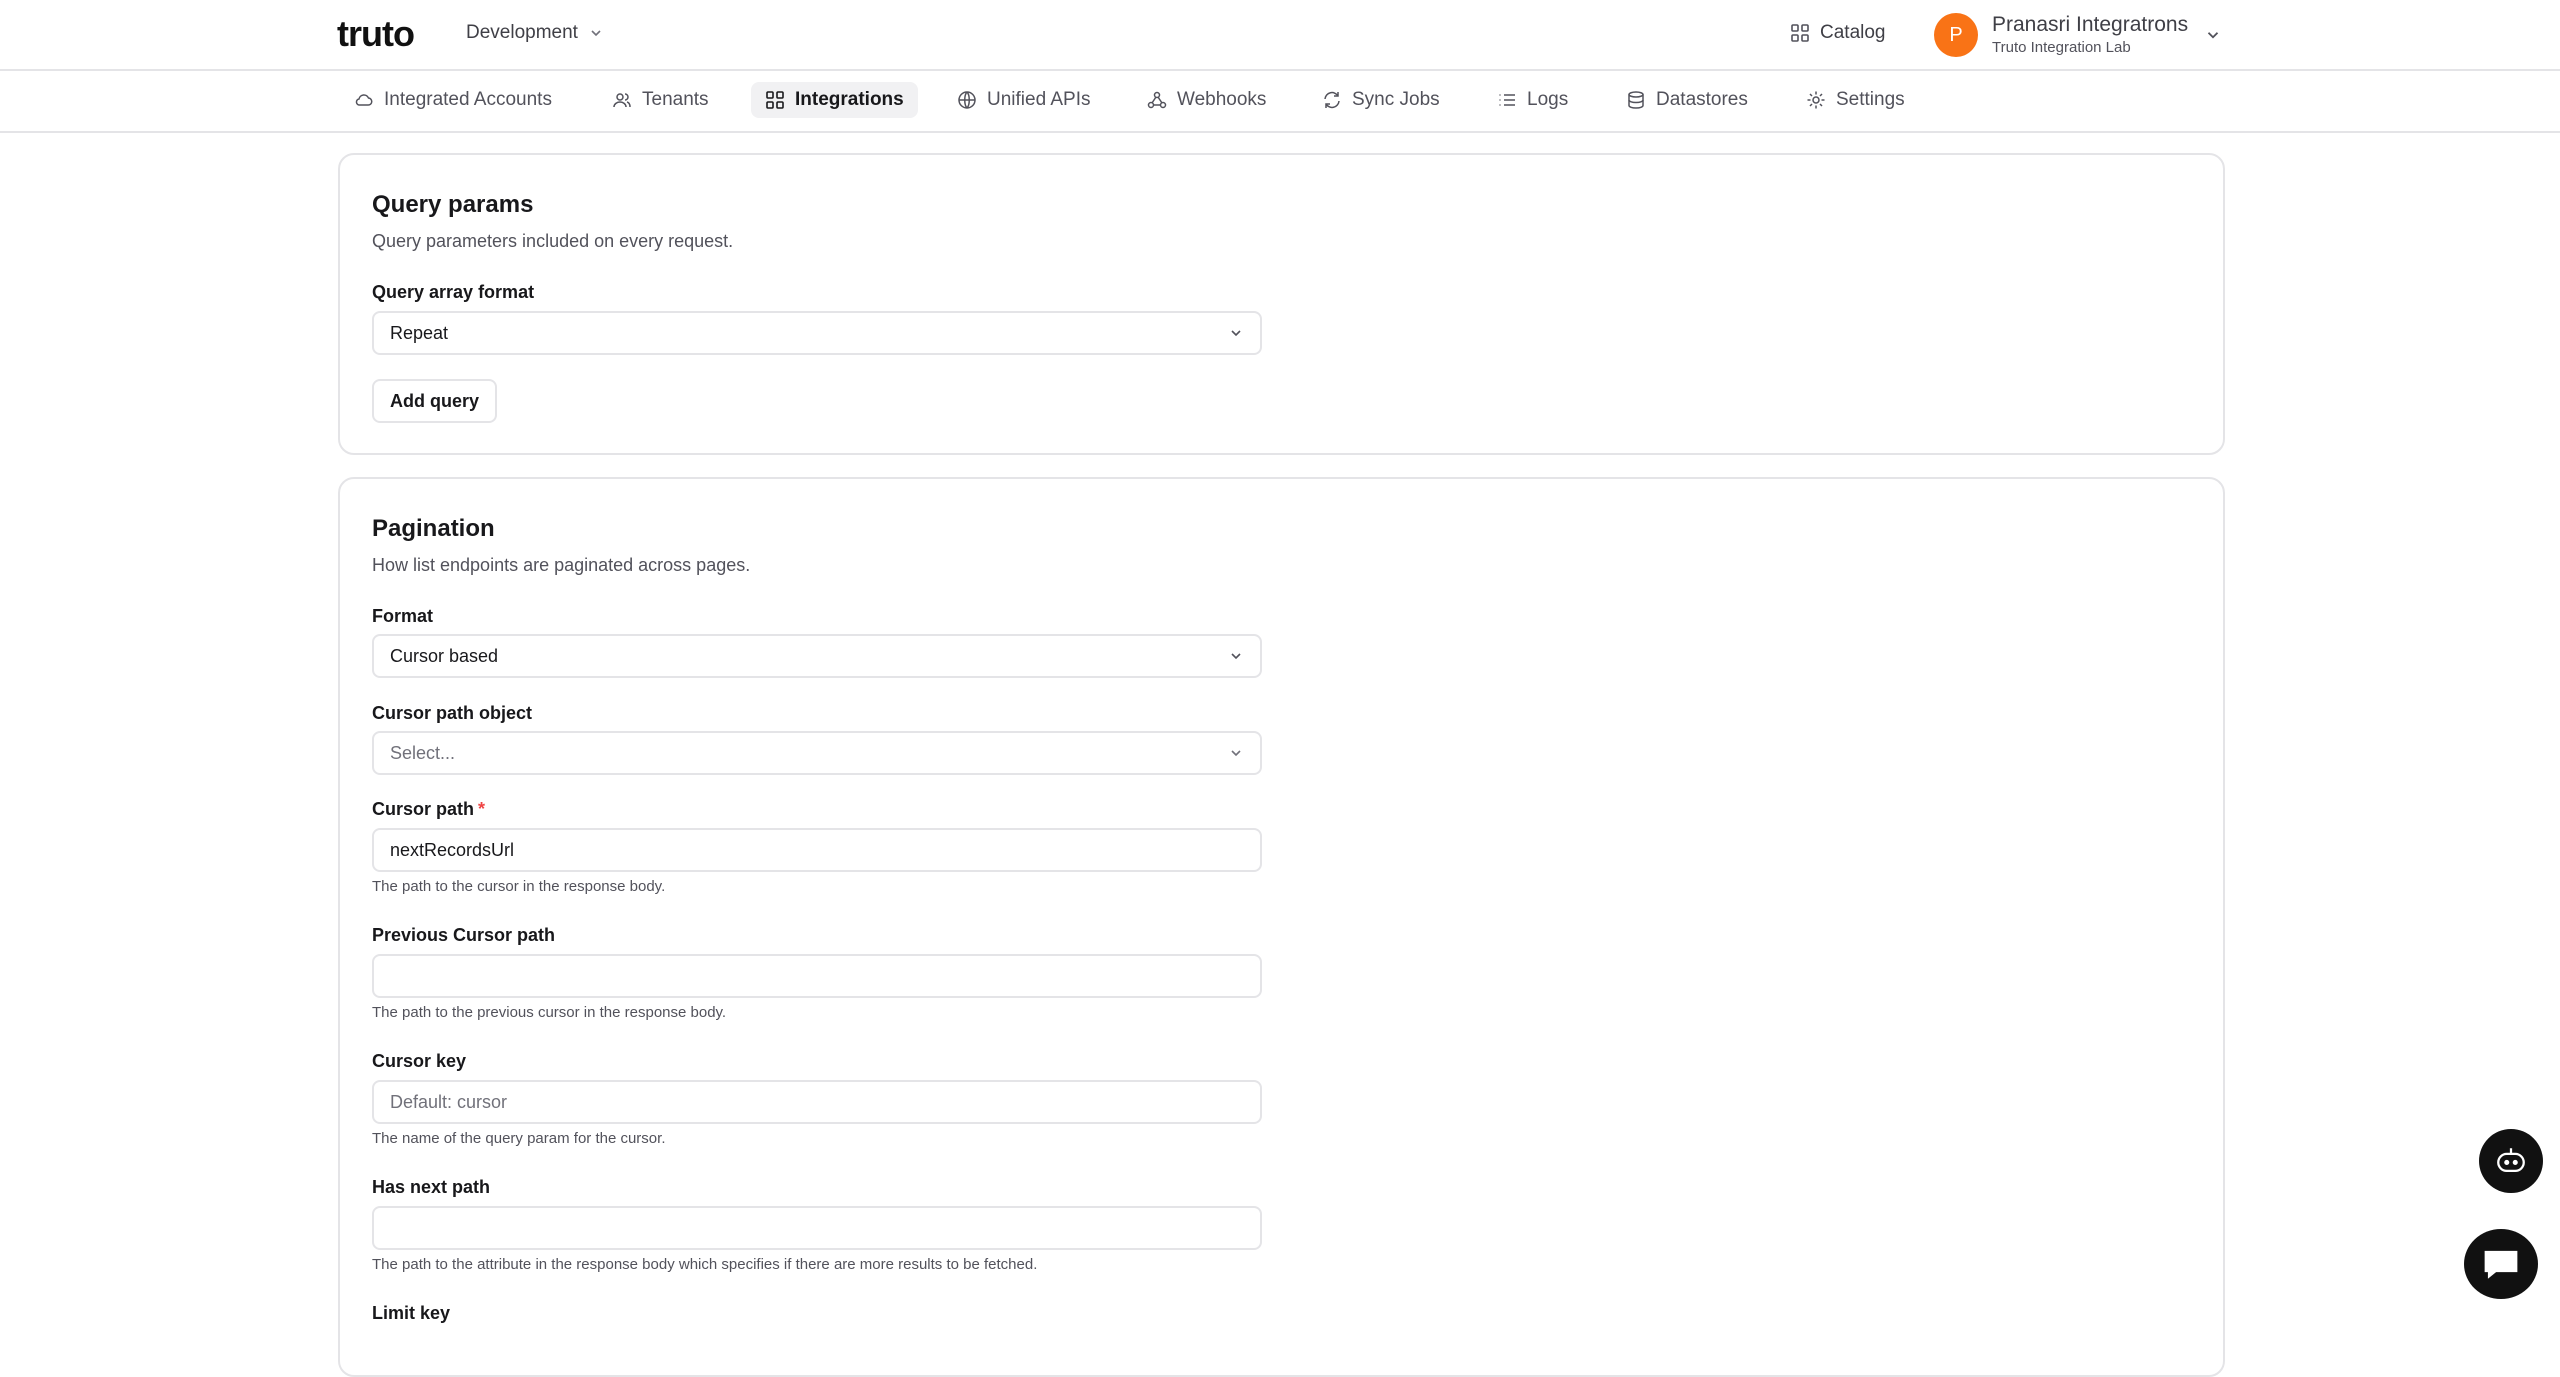 The image size is (2560, 1377). What do you see at coordinates (849, 99) in the screenshot?
I see `nav-label: Integrations` at bounding box center [849, 99].